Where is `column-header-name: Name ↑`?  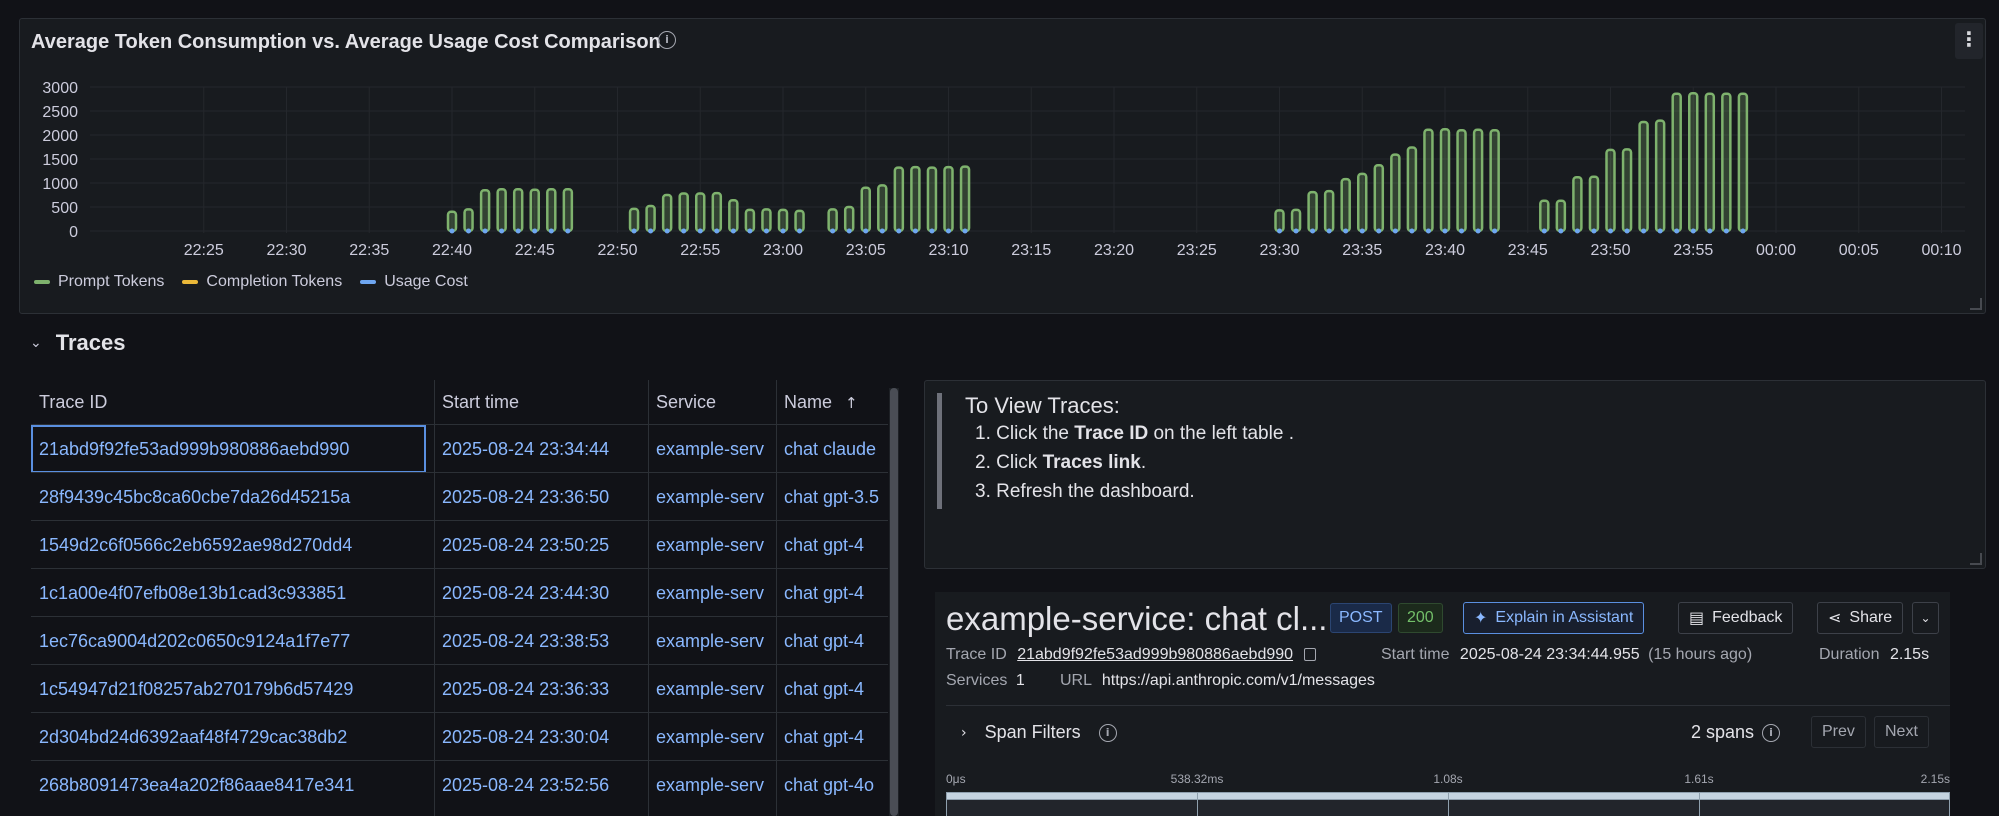 column-header-name: Name ↑ is located at coordinates (832, 402).